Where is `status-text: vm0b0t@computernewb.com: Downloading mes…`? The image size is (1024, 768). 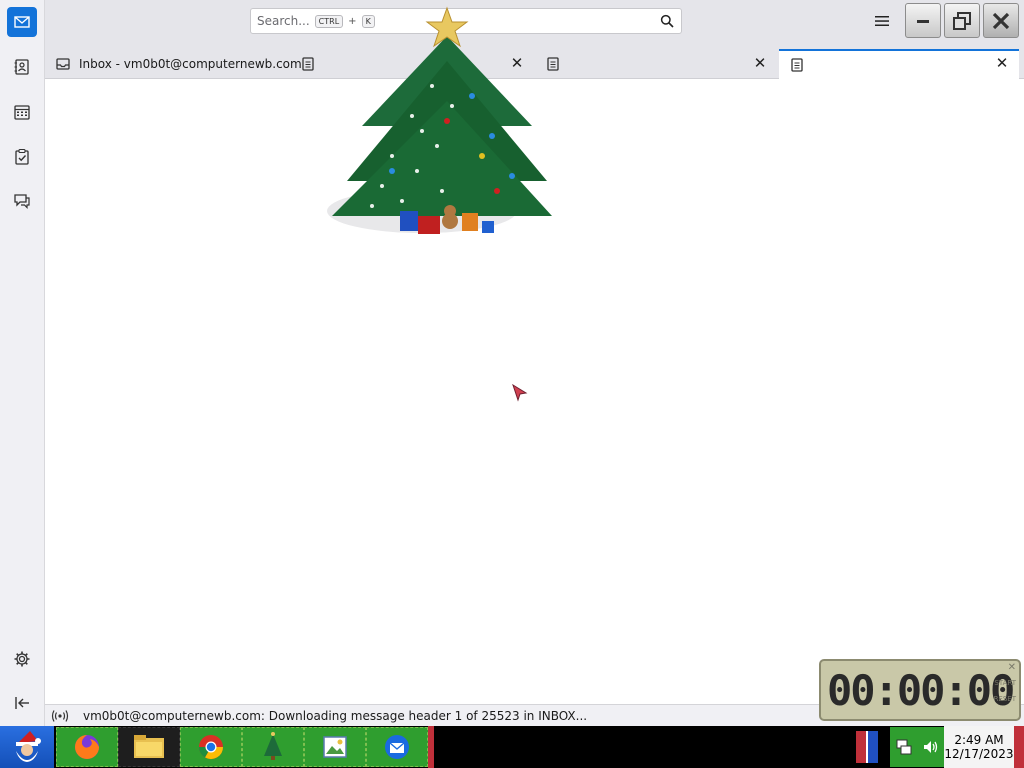
status-text: vm0b0t@computernewb.com: Downloading mes… is located at coordinates (335, 715).